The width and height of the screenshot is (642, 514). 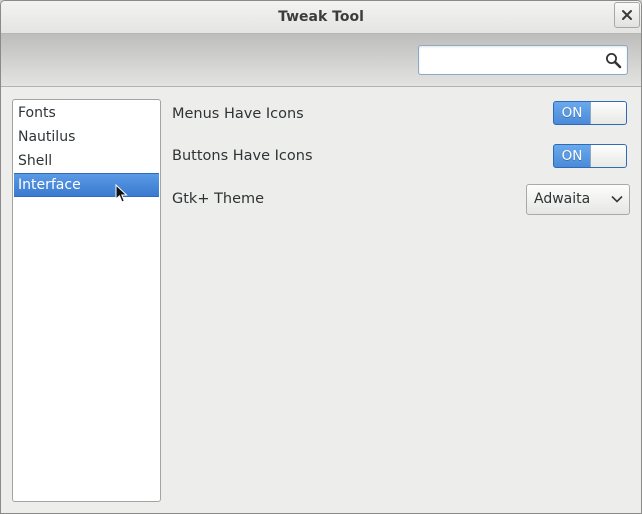 I want to click on window-title: Tweak Tool, so click(x=321, y=17).